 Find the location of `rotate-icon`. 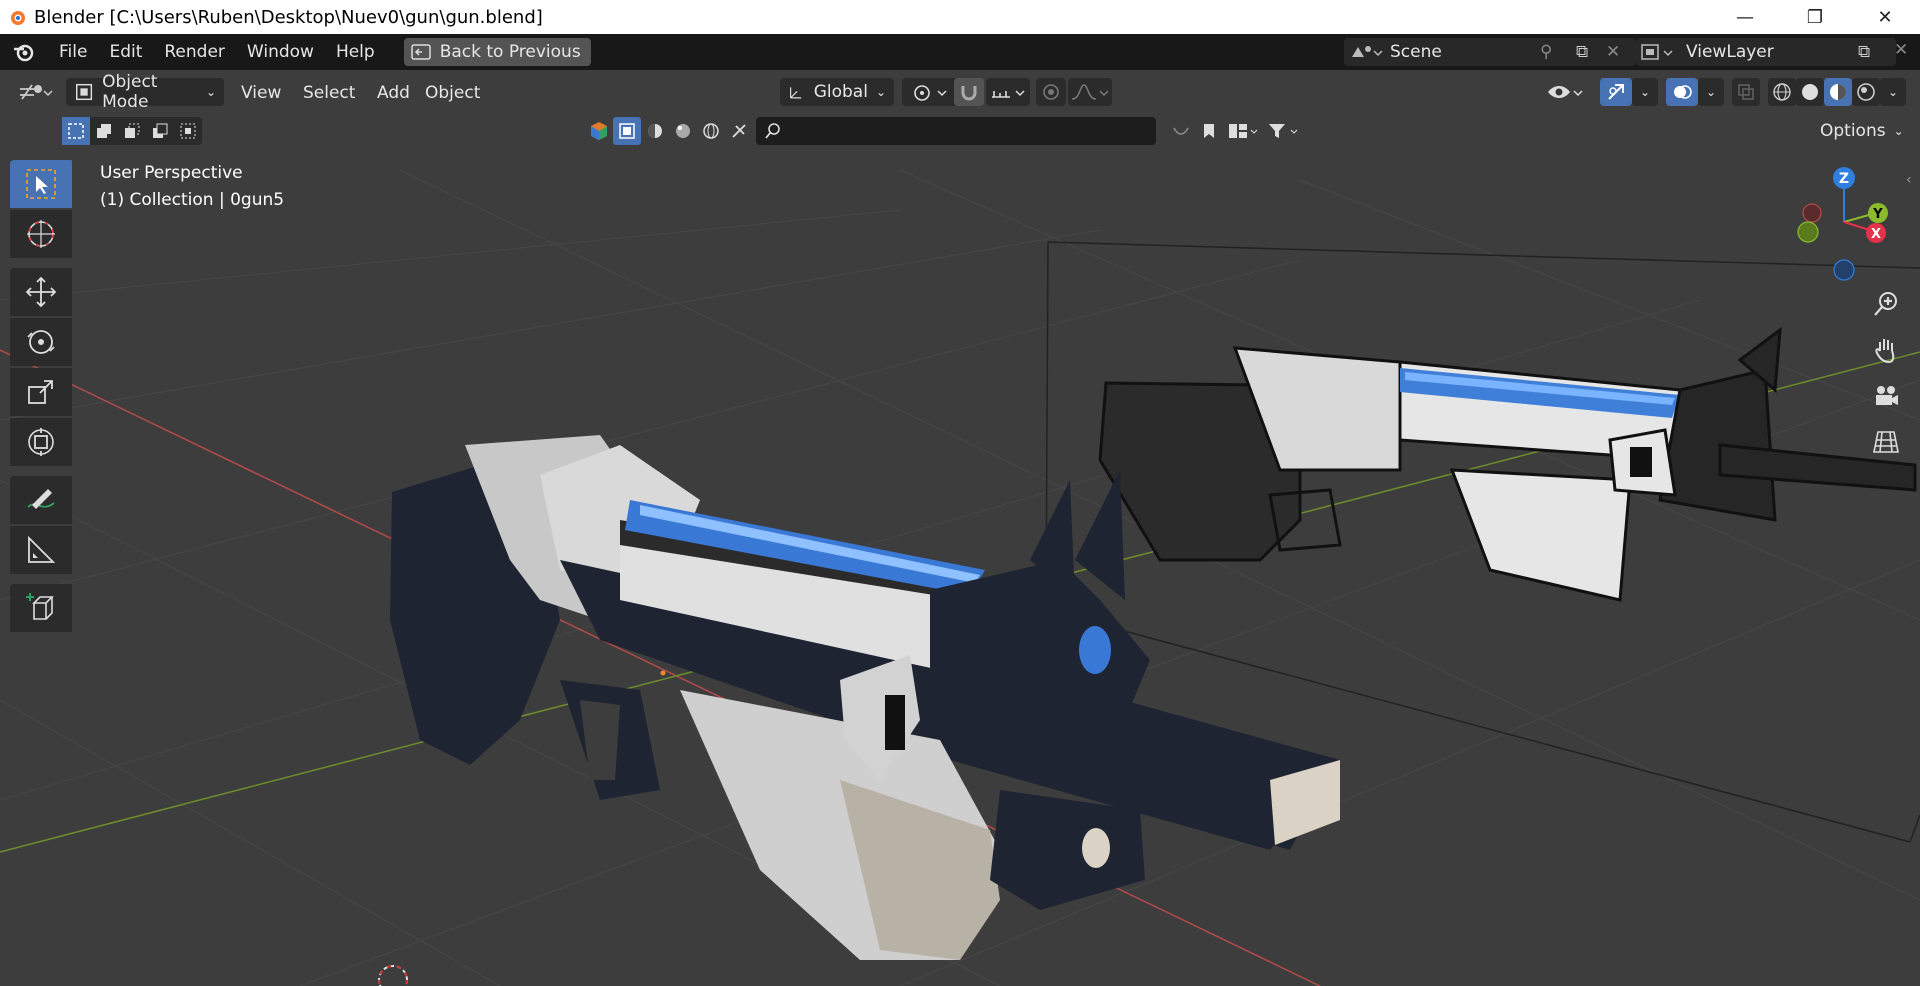

rotate-icon is located at coordinates (41, 342).